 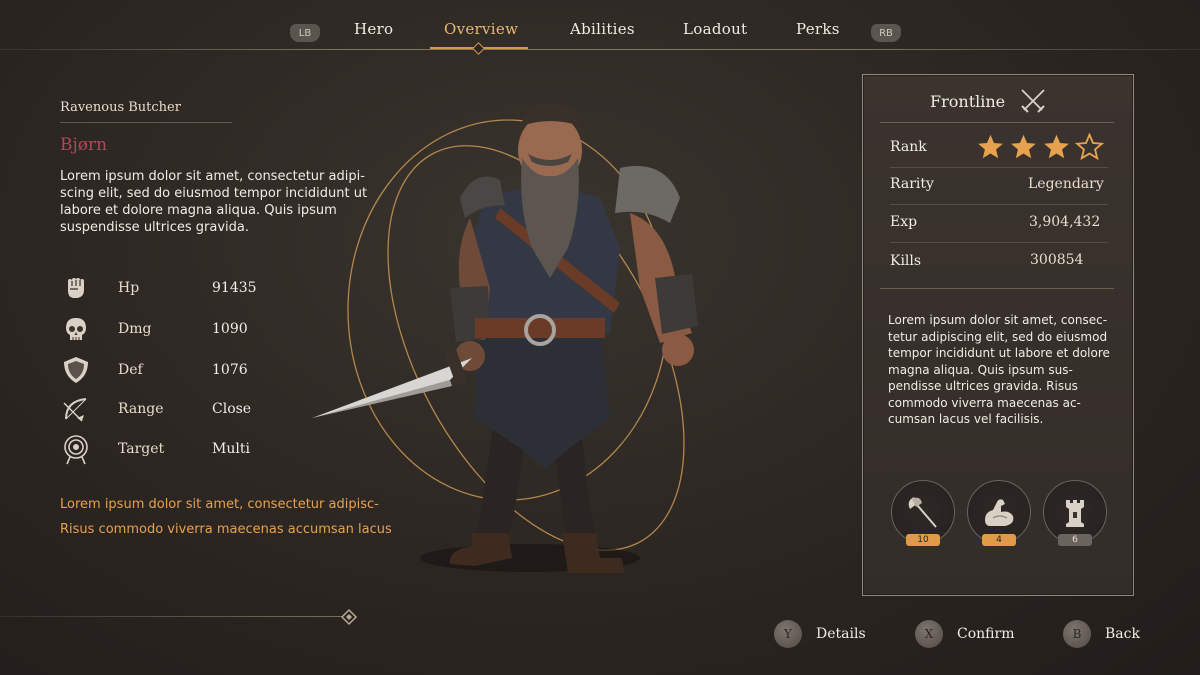 What do you see at coordinates (986, 634) in the screenshot?
I see `confirm-label: Confirm` at bounding box center [986, 634].